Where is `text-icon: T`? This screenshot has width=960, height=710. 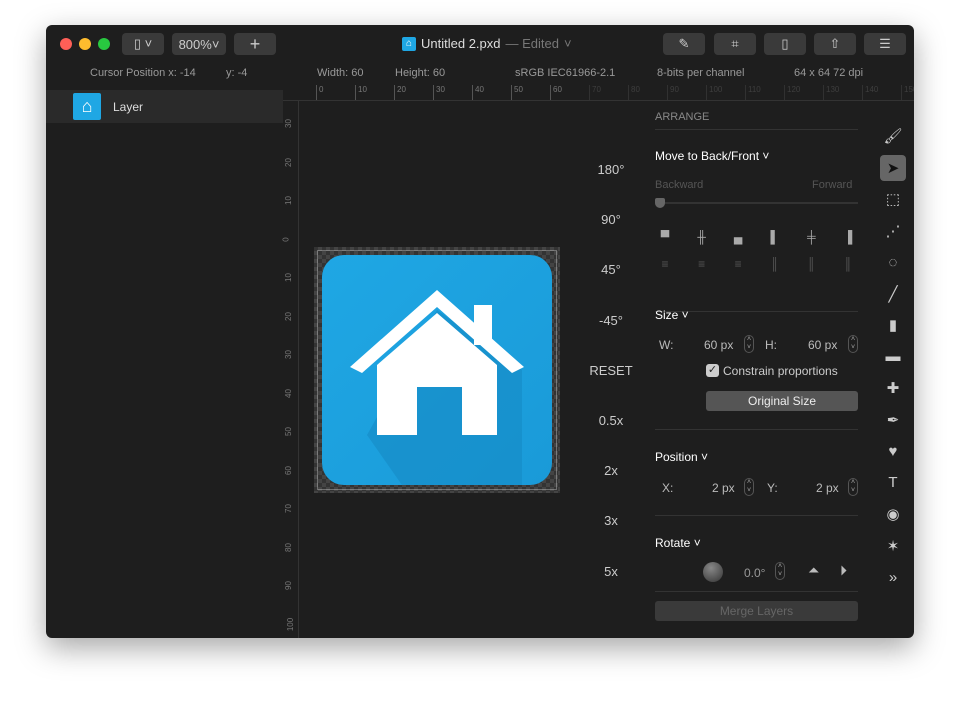
text-icon: T is located at coordinates (893, 483).